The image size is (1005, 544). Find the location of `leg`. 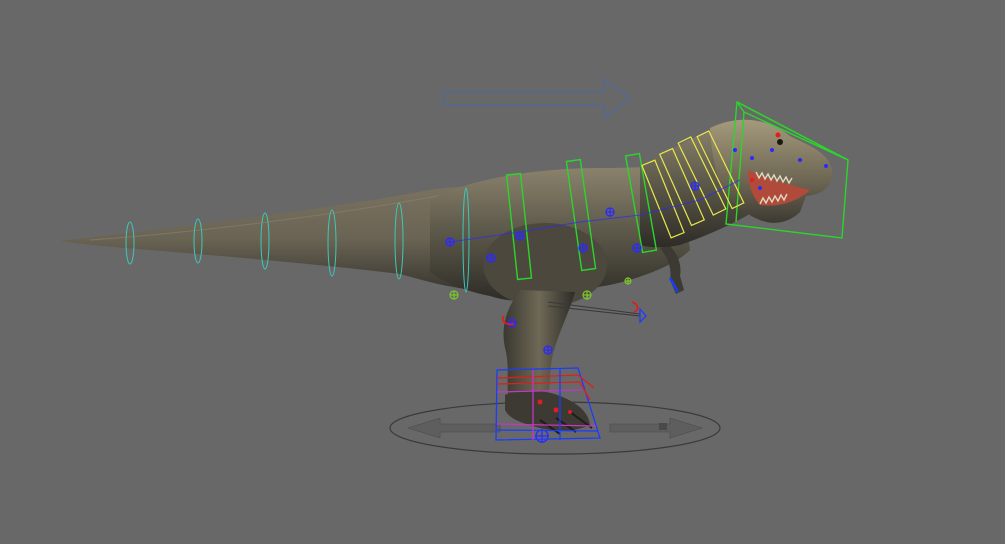

leg is located at coordinates (539, 347).